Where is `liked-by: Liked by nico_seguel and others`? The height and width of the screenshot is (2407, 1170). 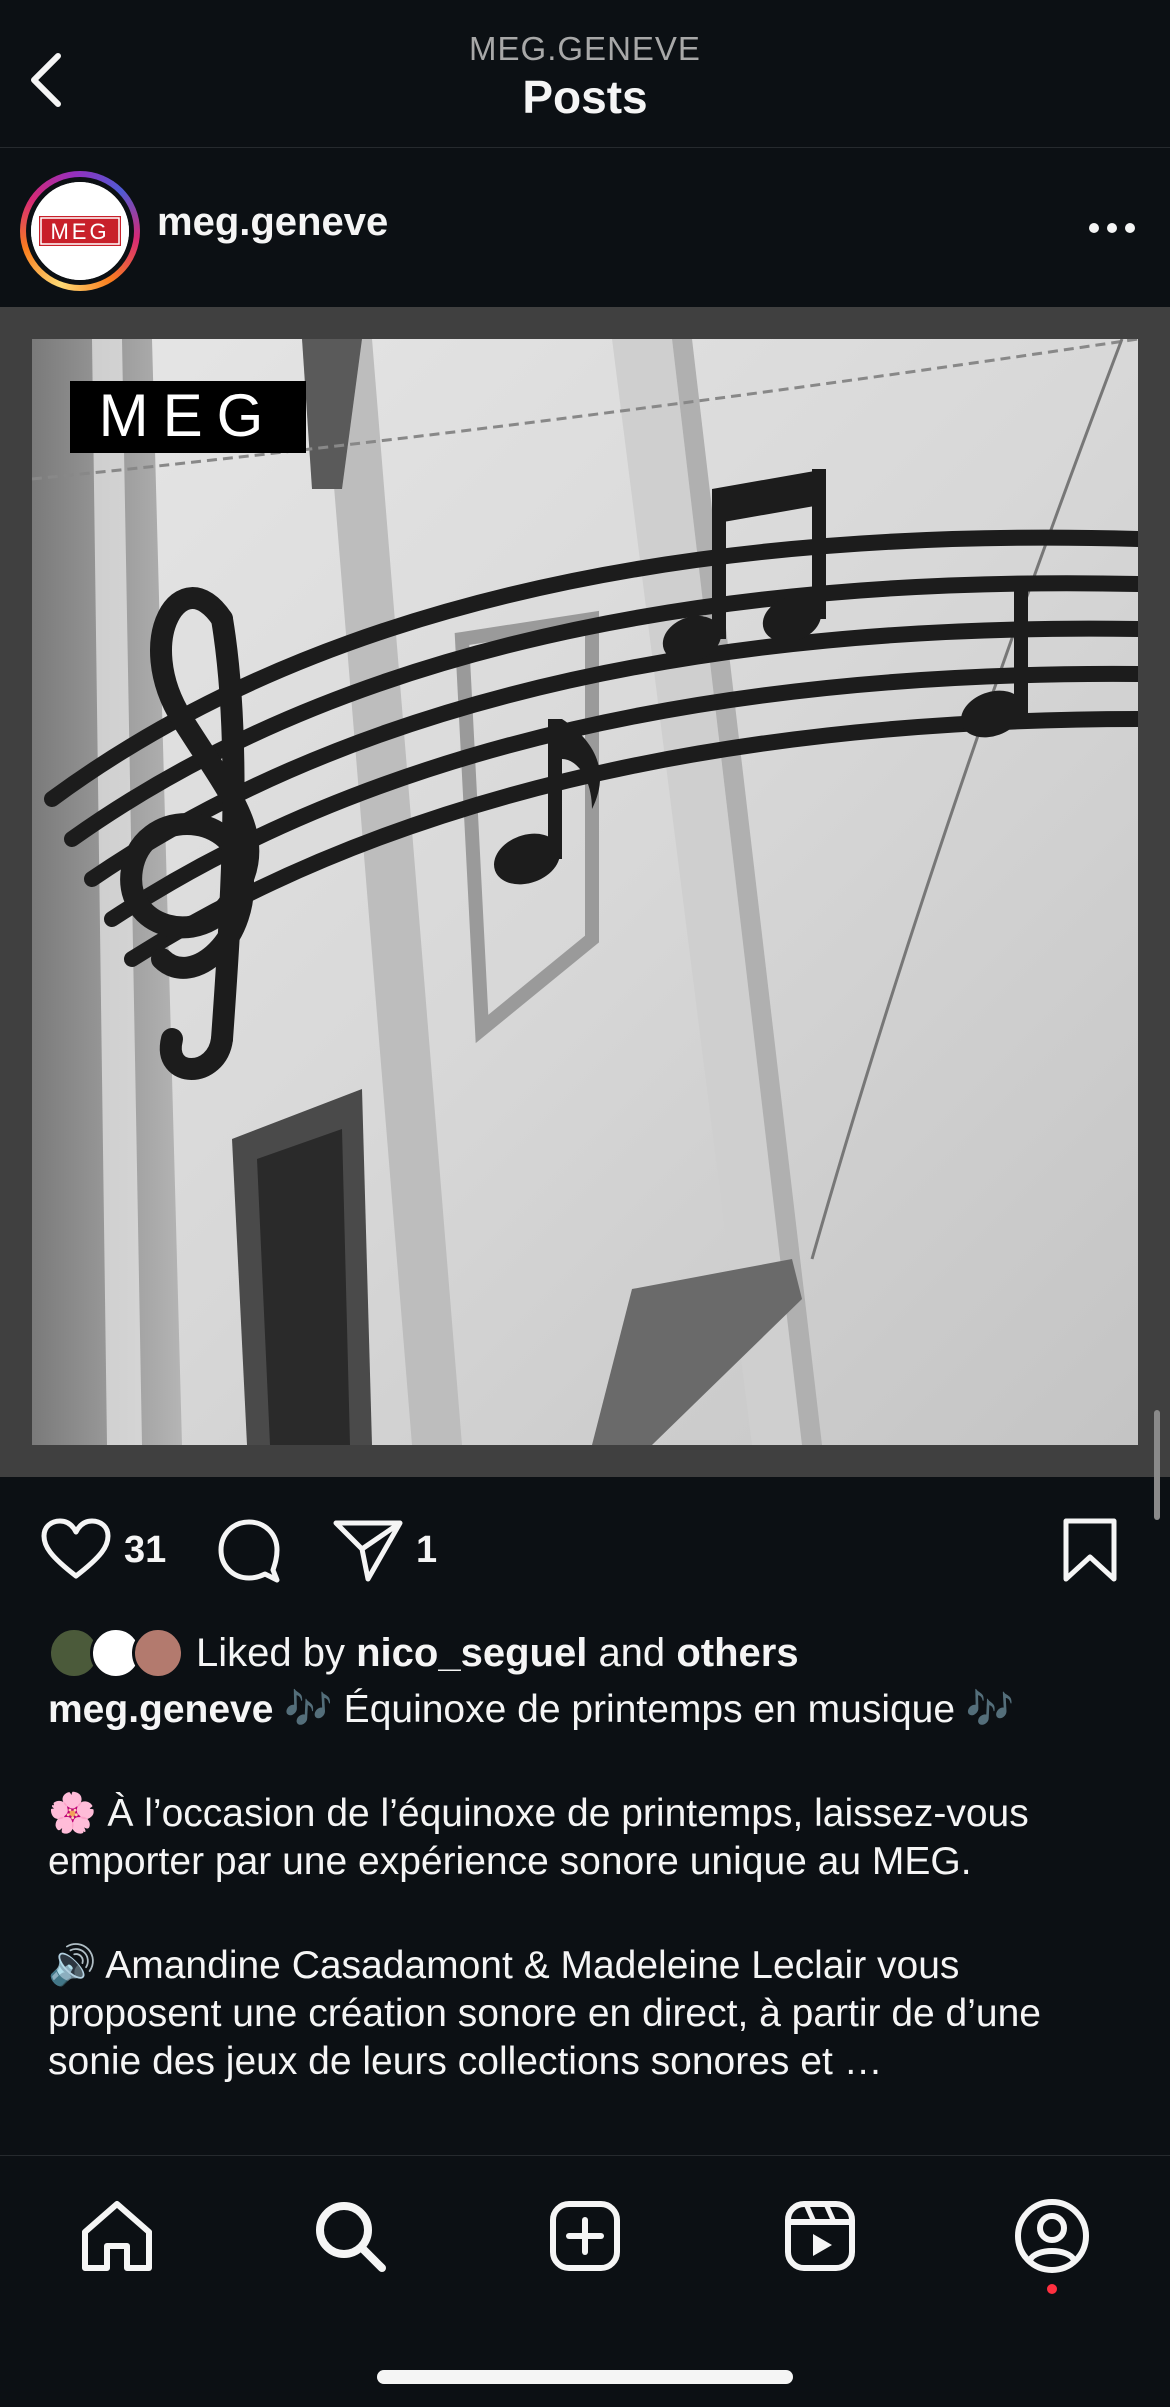 liked-by: Liked by nico_seguel and others is located at coordinates (423, 1653).